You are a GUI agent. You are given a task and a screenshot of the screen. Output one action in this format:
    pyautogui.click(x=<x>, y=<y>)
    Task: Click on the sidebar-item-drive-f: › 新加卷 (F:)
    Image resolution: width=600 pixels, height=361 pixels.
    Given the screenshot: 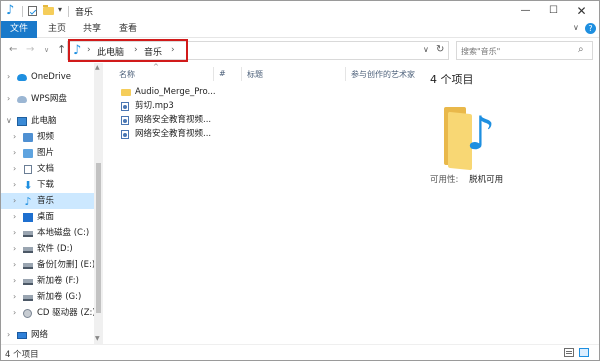 What is the action you would take?
    pyautogui.click(x=47, y=281)
    